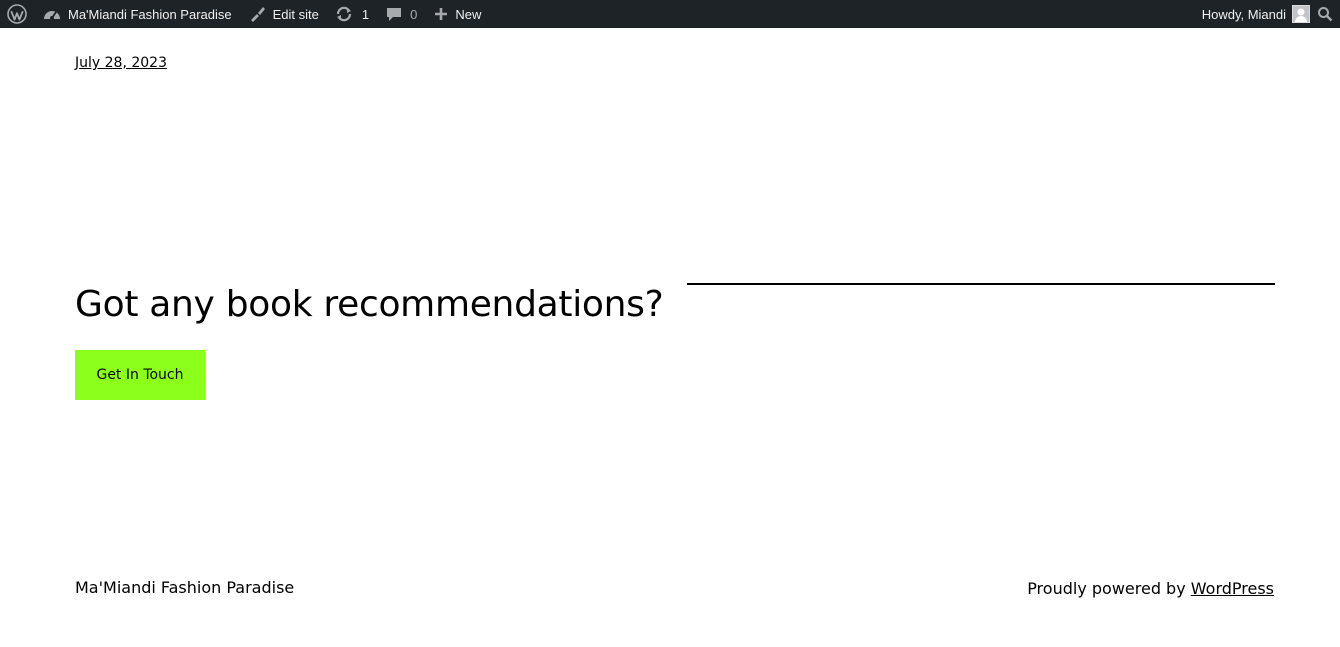 This screenshot has width=1340, height=647. Describe the element at coordinates (184, 587) in the screenshot. I see `footer-site-title: Ma'Miandi Fashion Paradise` at that location.